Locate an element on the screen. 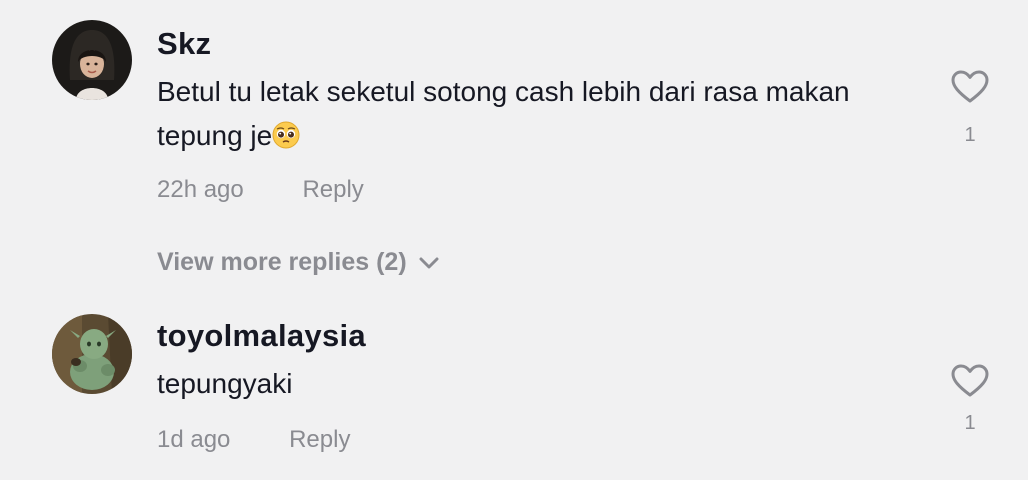  pleading-face-emoji-icon is located at coordinates (286, 133).